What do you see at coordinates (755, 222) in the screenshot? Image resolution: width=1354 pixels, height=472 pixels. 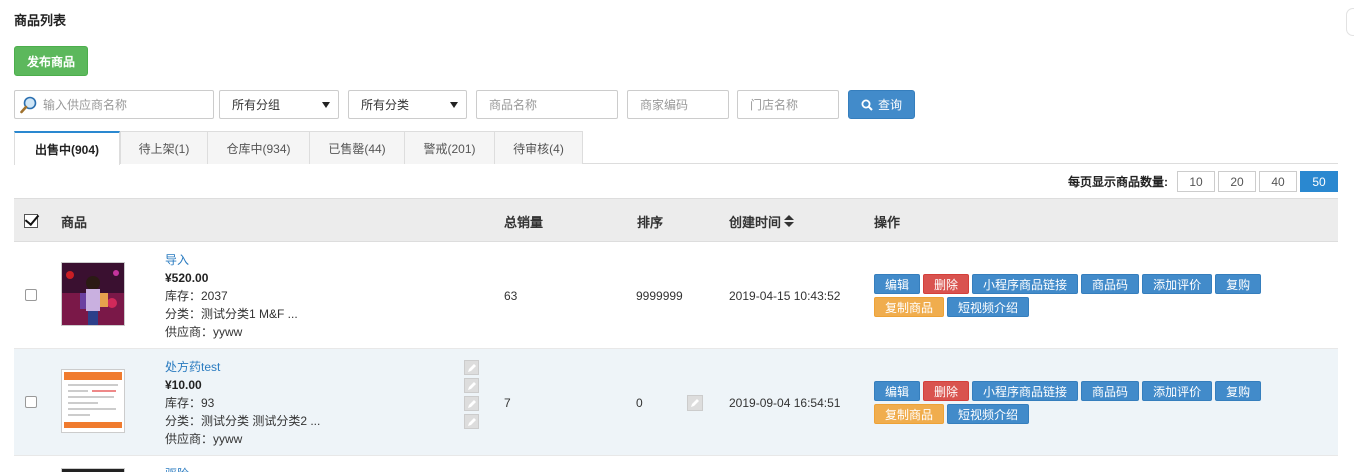 I see `header-created-label: 创建时间` at bounding box center [755, 222].